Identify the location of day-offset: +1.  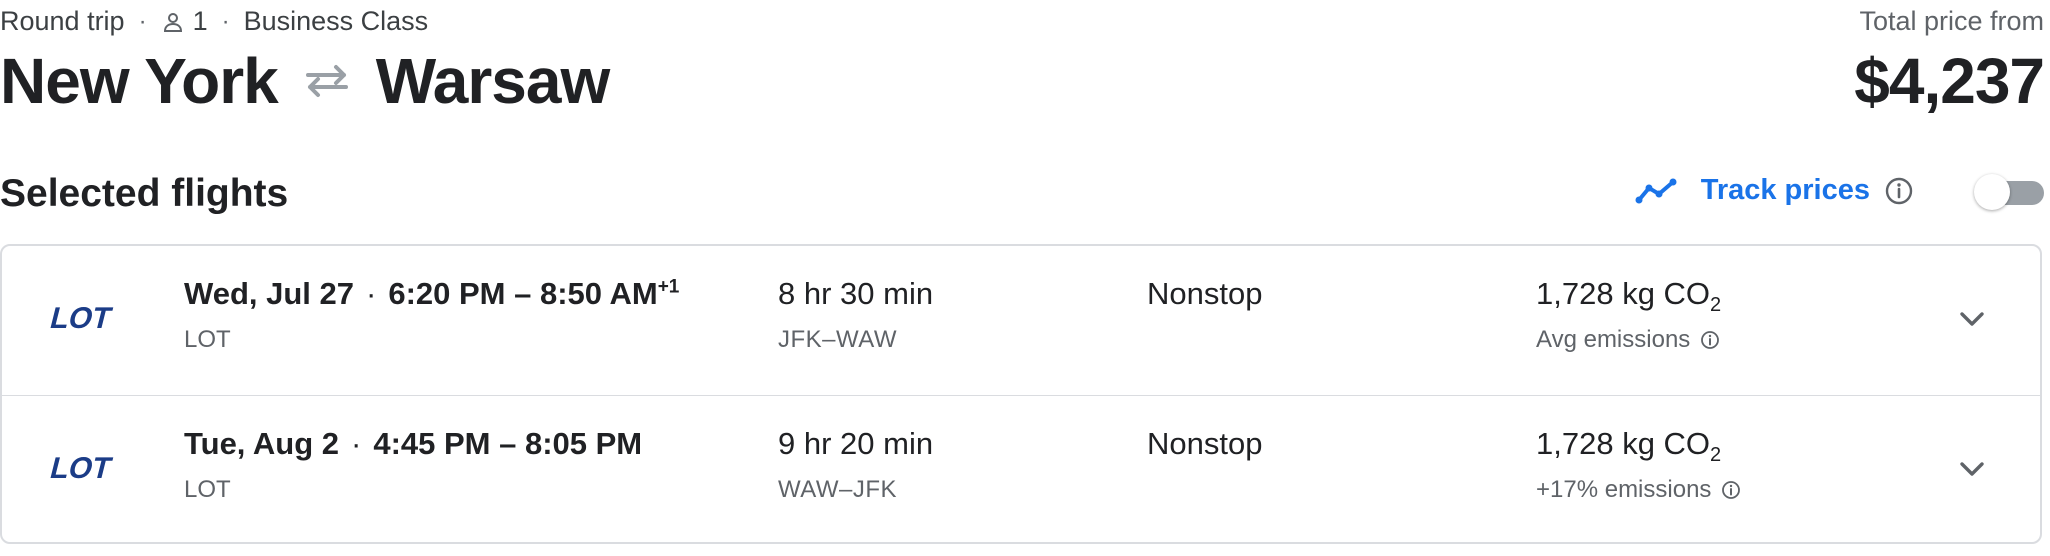
(668, 287).